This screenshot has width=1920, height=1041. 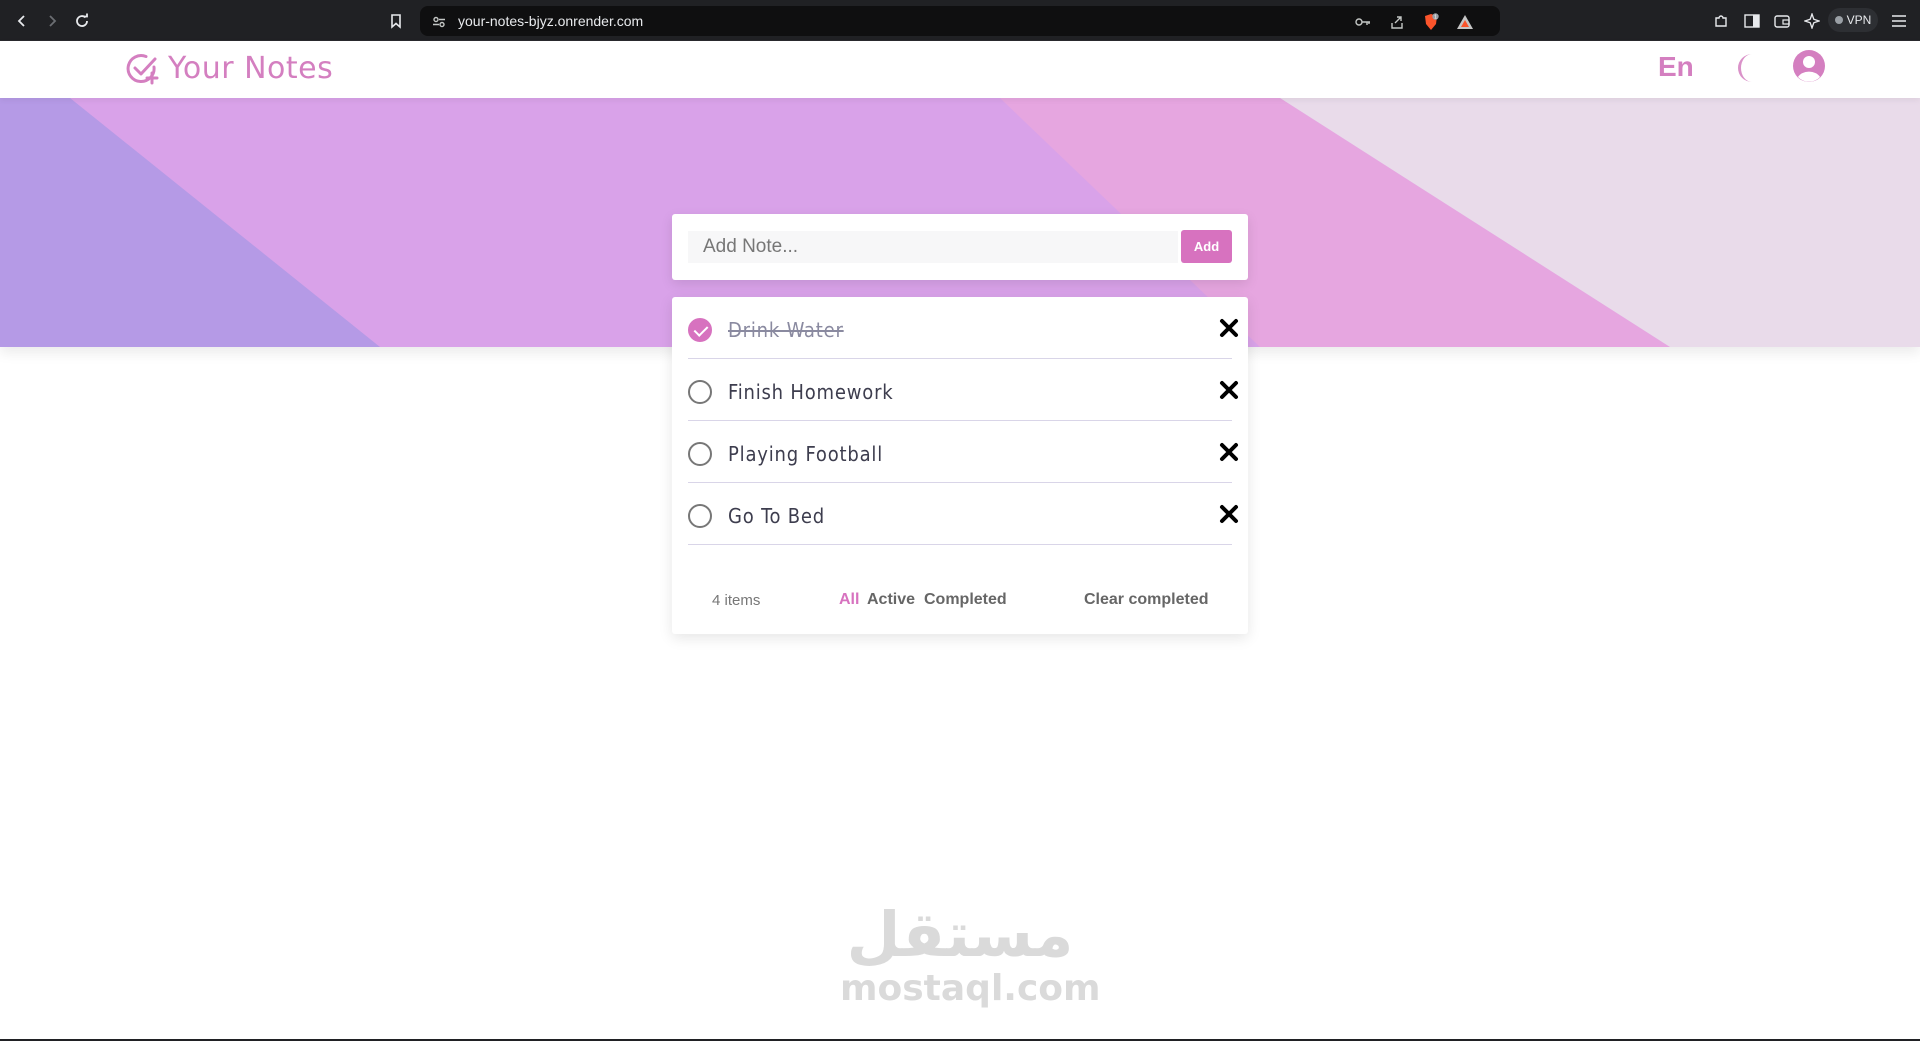 I want to click on brave-shield-icon: 1, so click(x=1431, y=22).